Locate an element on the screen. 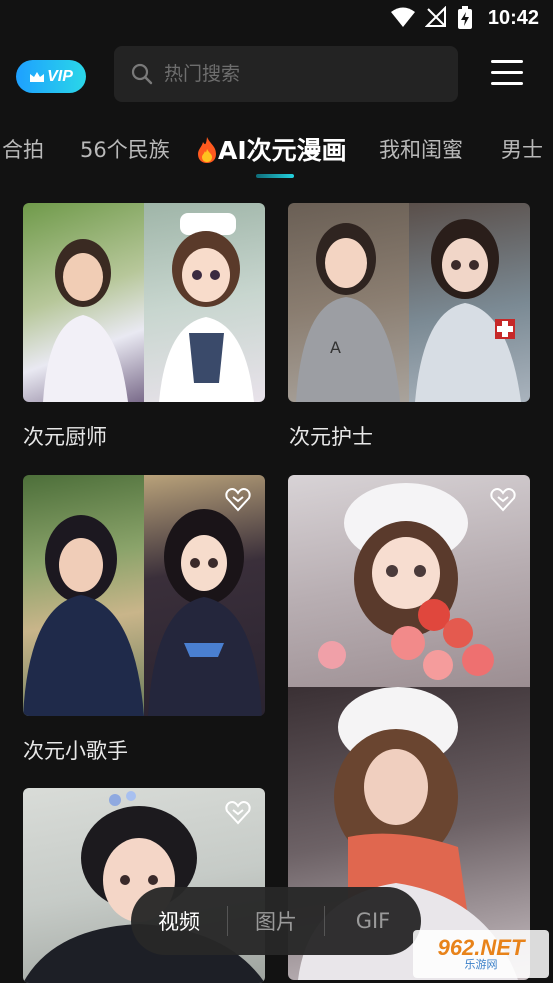 This screenshot has width=553, height=983. watermark-logo: 962.NET 乐游网 is located at coordinates (481, 954).